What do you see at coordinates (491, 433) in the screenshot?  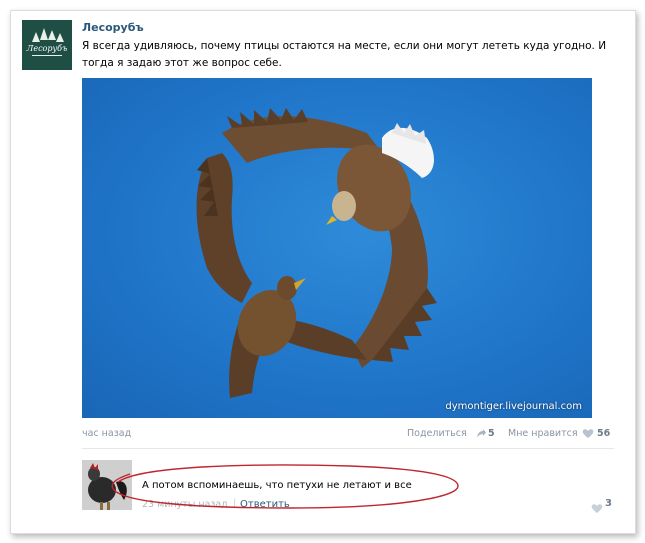 I see `share-count: 5` at bounding box center [491, 433].